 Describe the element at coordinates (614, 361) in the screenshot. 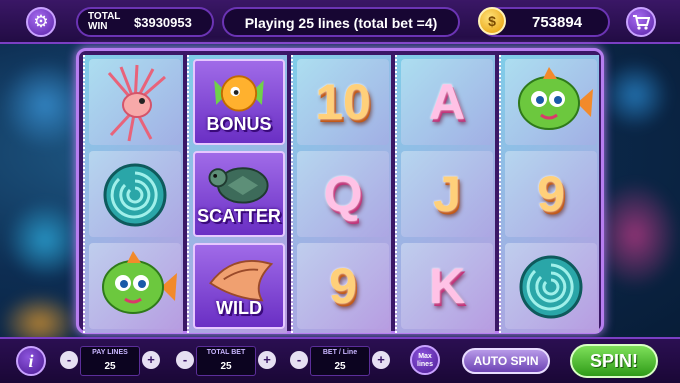

I see `spin-button: SPIN!` at that location.